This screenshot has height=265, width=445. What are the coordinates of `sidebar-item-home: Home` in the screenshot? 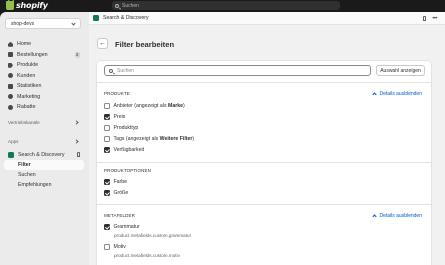 It's located at (44, 44).